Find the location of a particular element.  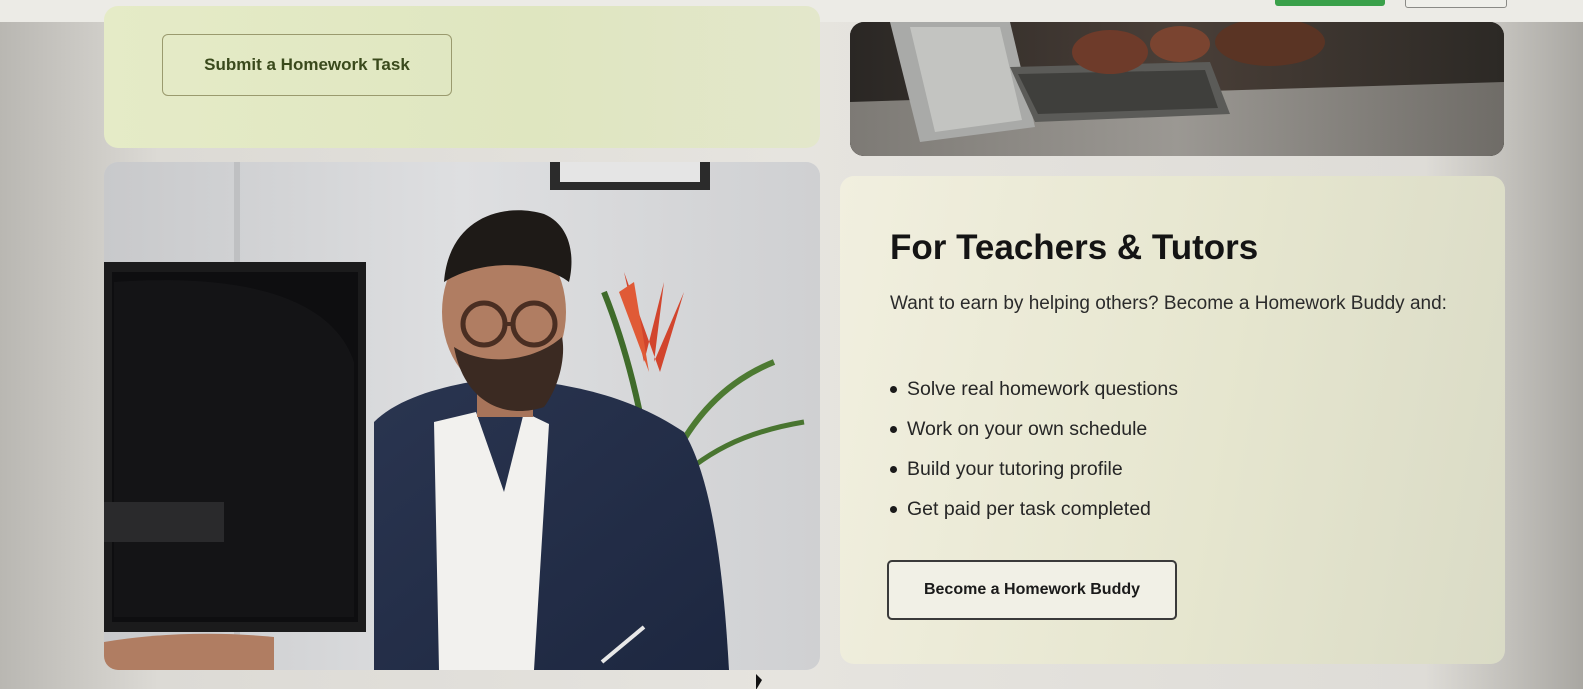

laptop-photo is located at coordinates (1177, 89).